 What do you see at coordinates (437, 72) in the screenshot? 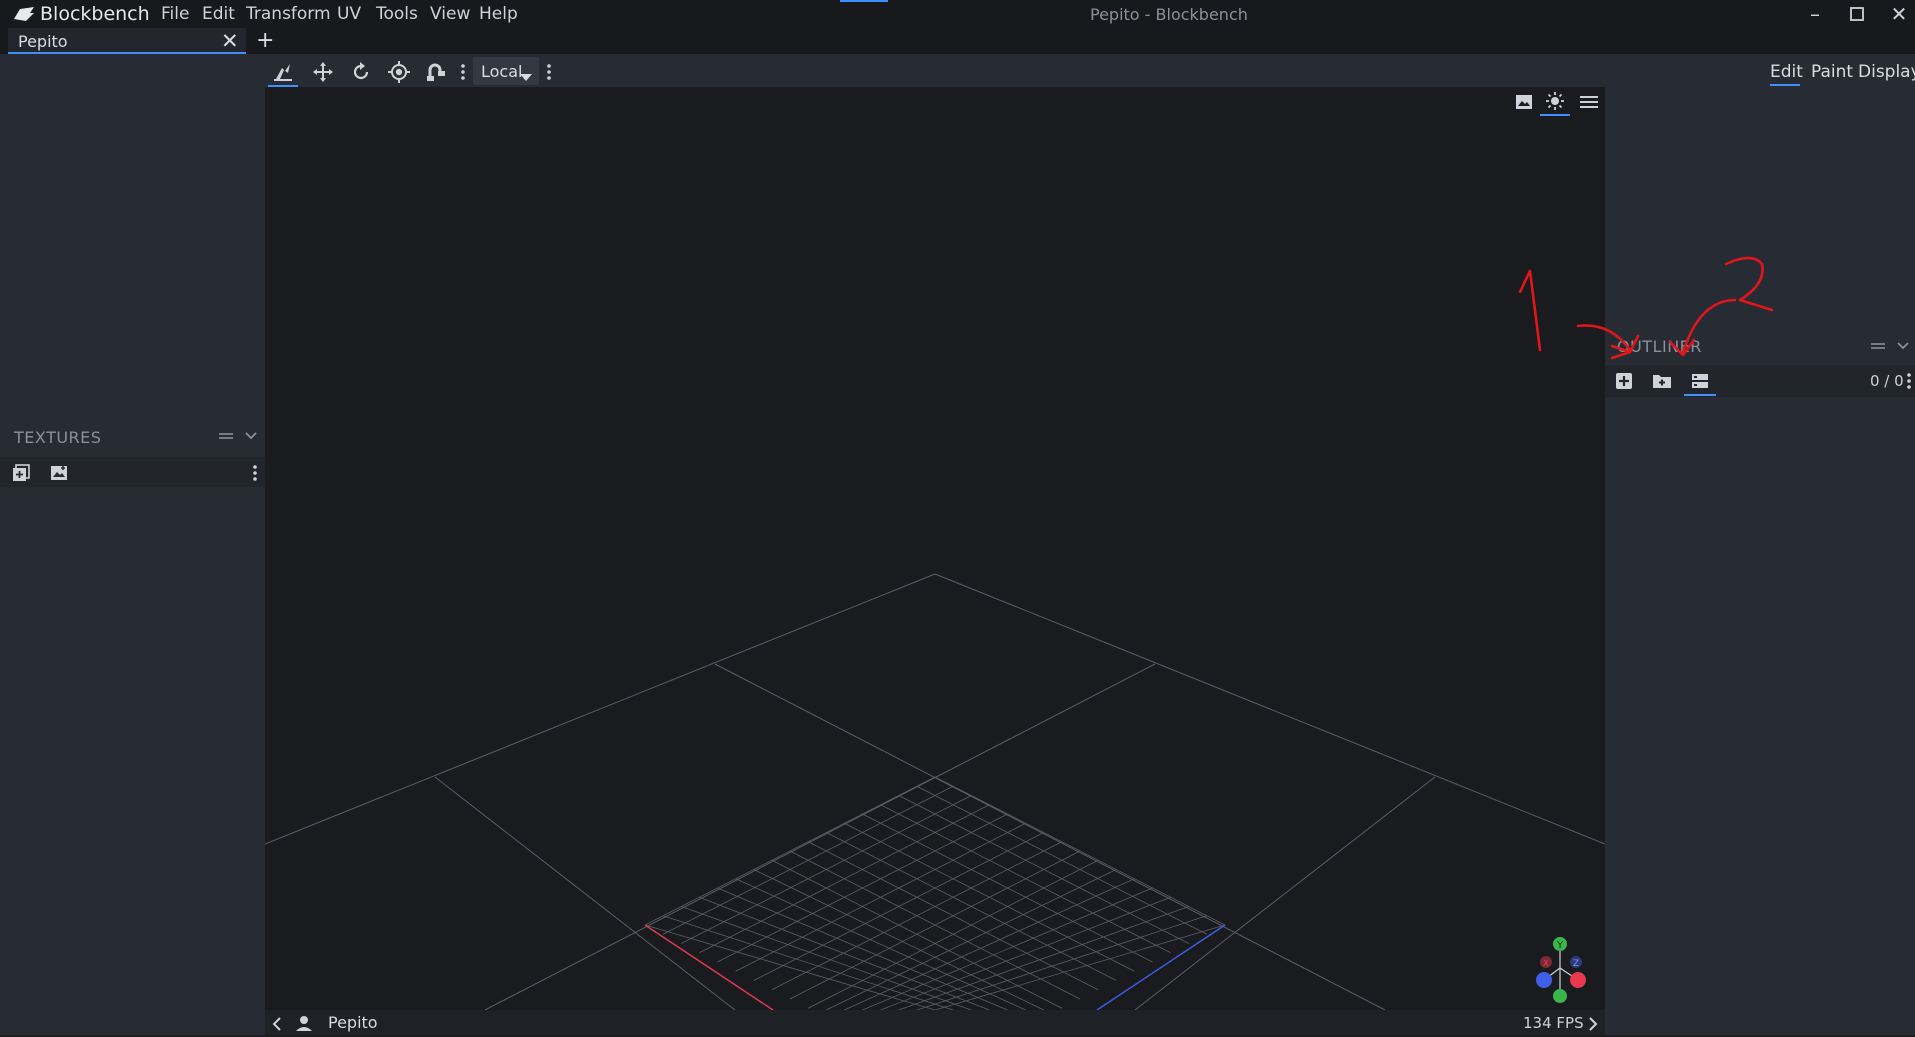
I see `vertex-snap-icon` at bounding box center [437, 72].